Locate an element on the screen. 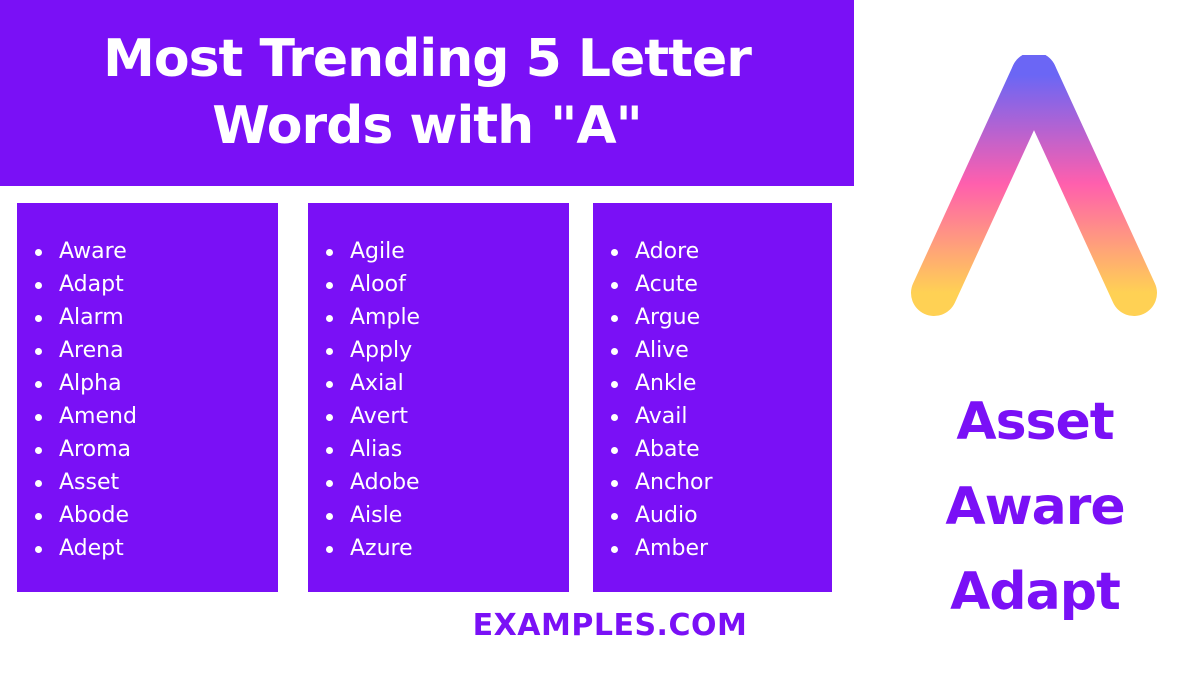 The height and width of the screenshot is (675, 1200). featured-word: Asset is located at coordinates (1035, 422).